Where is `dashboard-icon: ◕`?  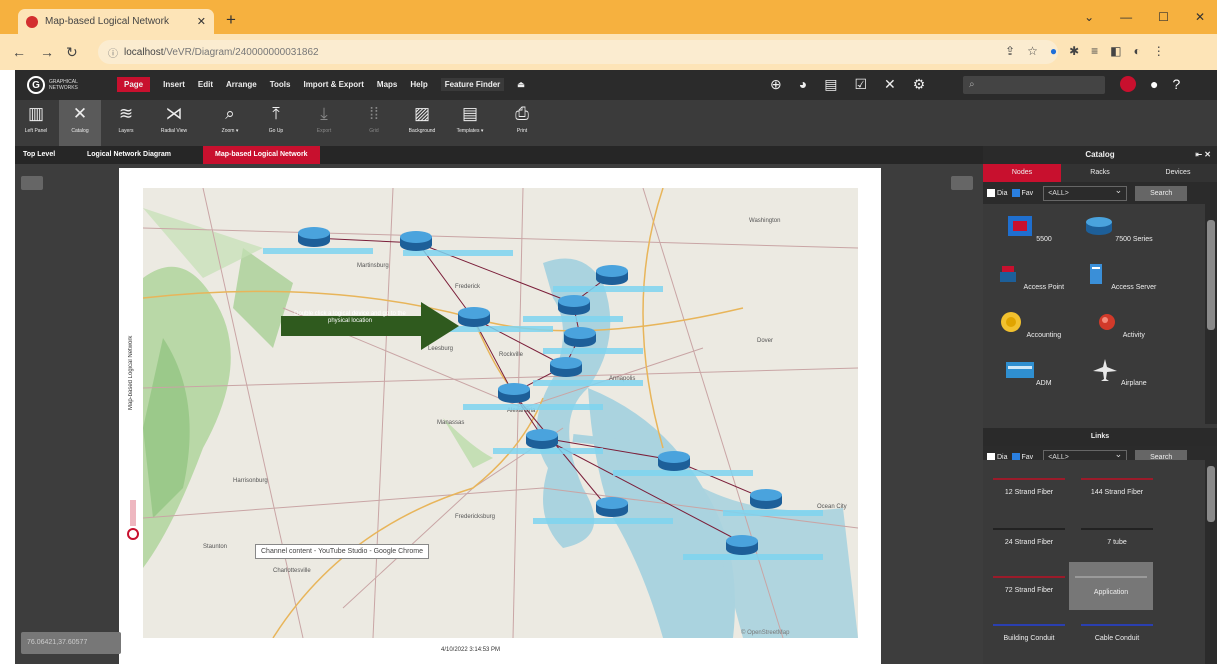
dashboard-icon: ◕ is located at coordinates (803, 84).